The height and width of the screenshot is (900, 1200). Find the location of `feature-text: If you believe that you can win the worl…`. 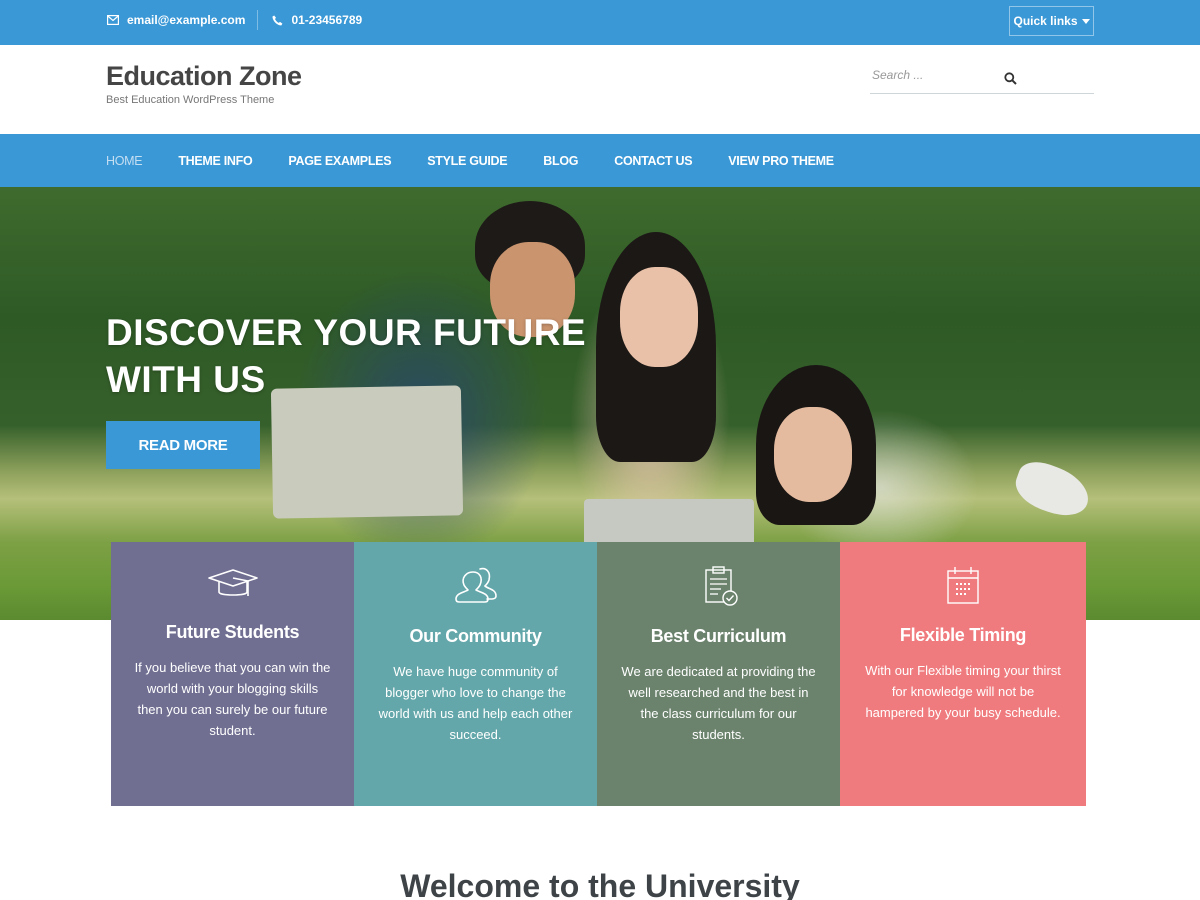

feature-text: If you believe that you can win the worl… is located at coordinates (232, 699).